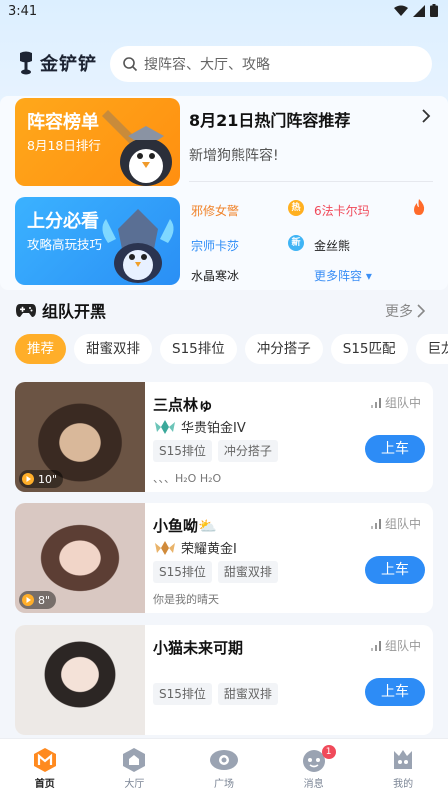  I want to click on search-placeholder: 搜阵容、大厅、攻略, so click(207, 65).